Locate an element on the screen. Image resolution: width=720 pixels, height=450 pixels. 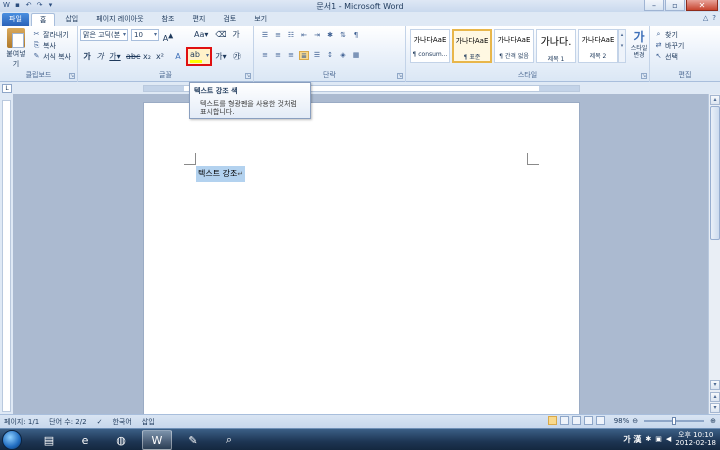
internet-explorer-icon: e is located at coordinates (85, 440).